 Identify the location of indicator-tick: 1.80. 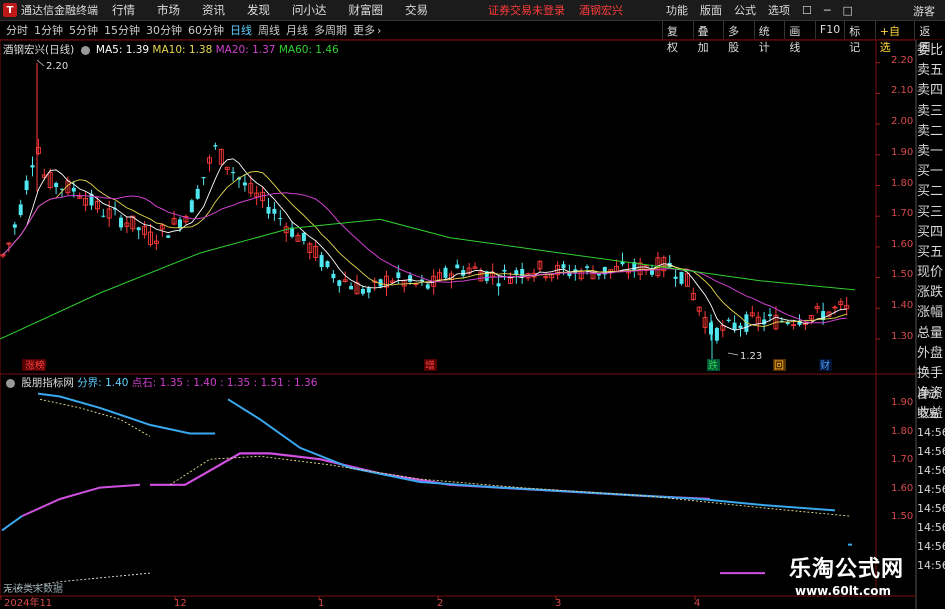
(902, 431).